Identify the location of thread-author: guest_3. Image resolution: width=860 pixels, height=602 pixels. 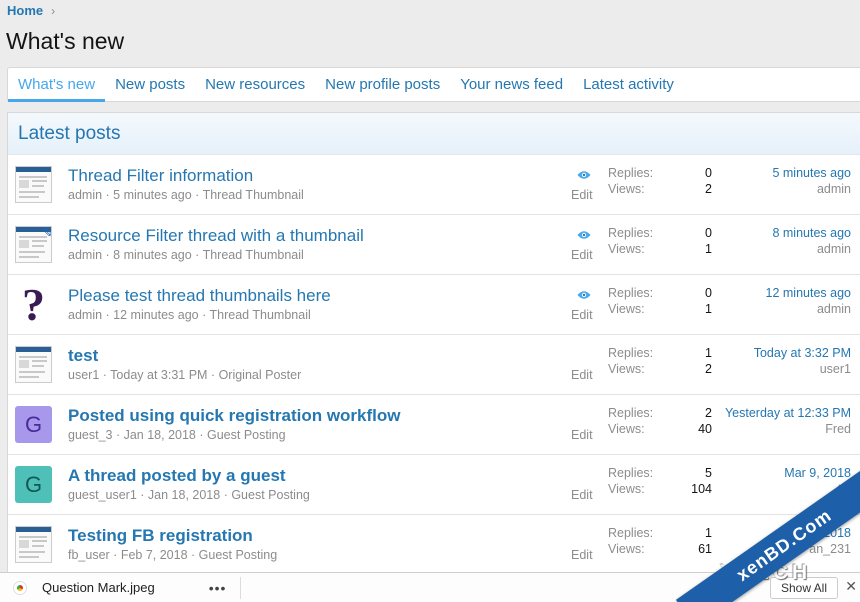
(90, 435).